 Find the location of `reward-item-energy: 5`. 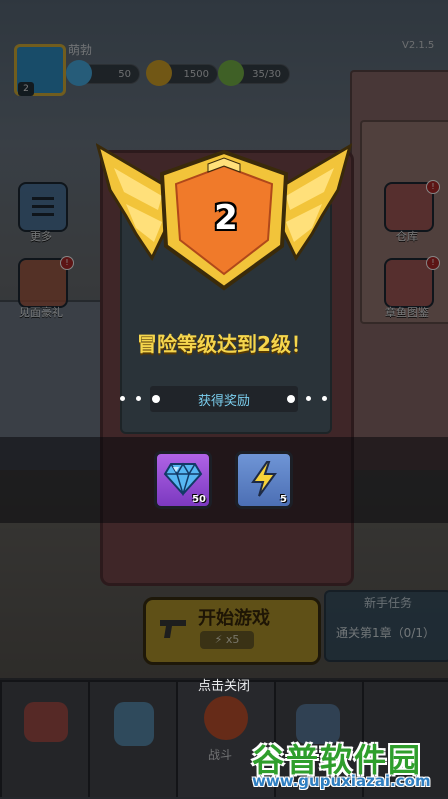

reward-item-energy: 5 is located at coordinates (264, 480).